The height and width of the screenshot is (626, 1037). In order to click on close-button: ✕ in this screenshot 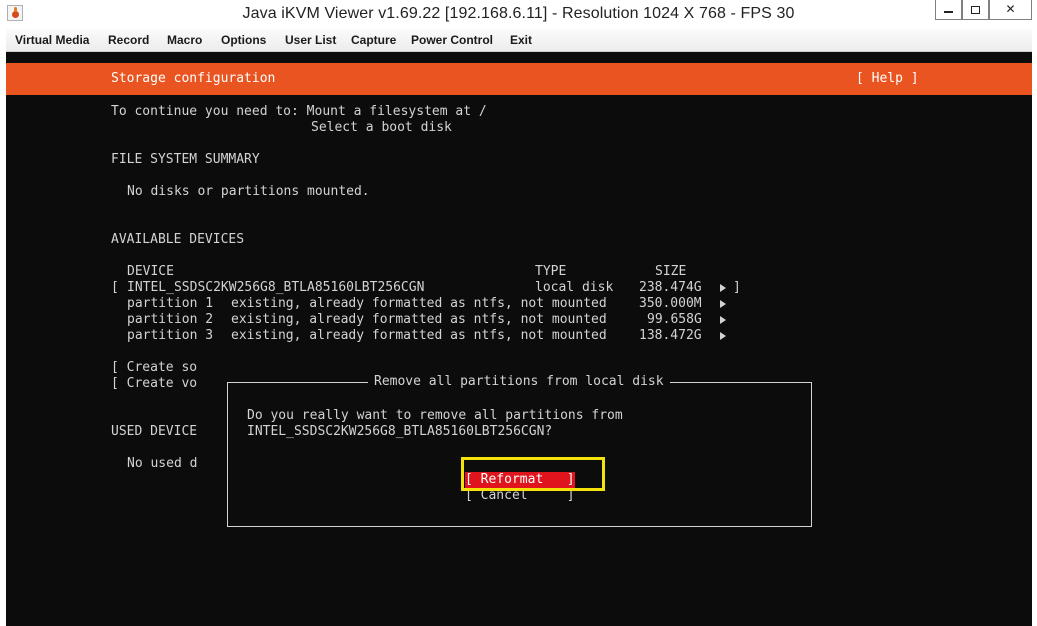, I will do `click(1010, 10)`.